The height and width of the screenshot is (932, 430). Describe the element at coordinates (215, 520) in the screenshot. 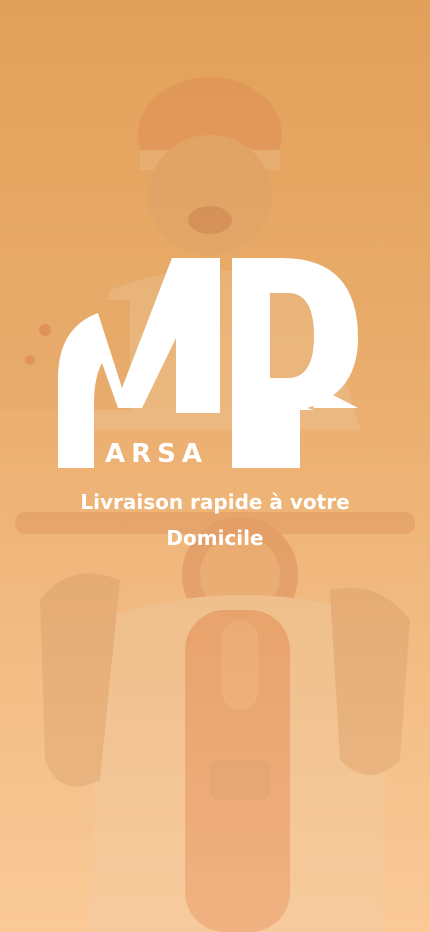

I see `tagline: Livraison rapide à votre Domicile` at that location.